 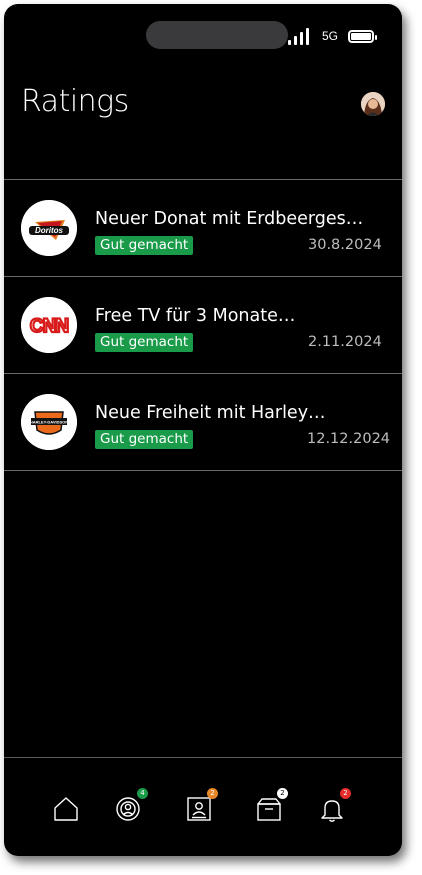 I want to click on page-title: Ratings, so click(x=75, y=101).